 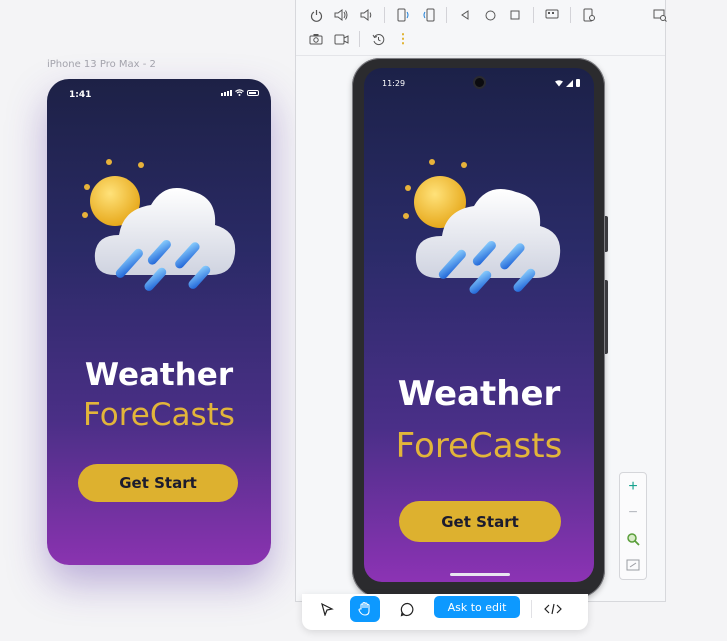 What do you see at coordinates (660, 15) in the screenshot?
I see `zoom-window-icon` at bounding box center [660, 15].